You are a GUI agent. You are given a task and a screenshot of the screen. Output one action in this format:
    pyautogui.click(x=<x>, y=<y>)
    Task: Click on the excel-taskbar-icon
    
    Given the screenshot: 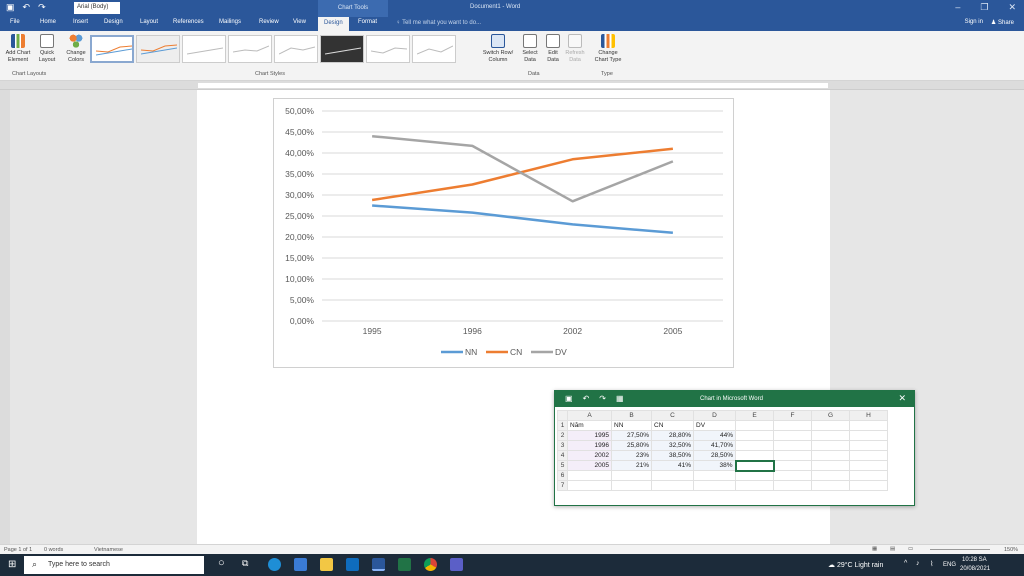 What is the action you would take?
    pyautogui.click(x=404, y=564)
    